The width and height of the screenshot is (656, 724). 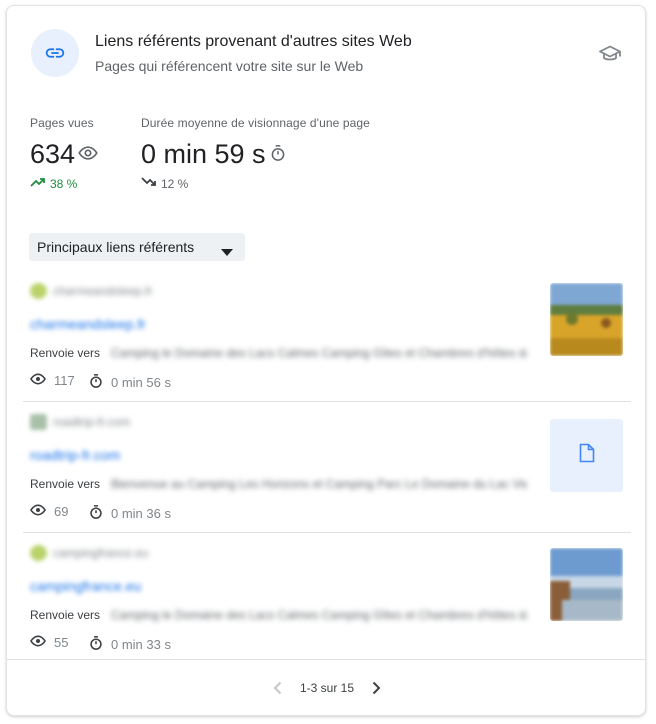 I want to click on referrer-views: 117, so click(x=52, y=380).